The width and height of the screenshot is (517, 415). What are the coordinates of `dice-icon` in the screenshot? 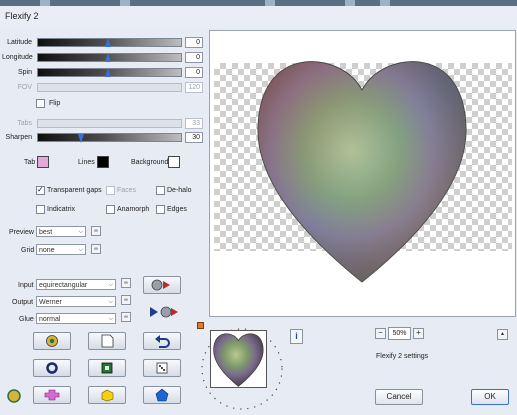 It's located at (162, 368).